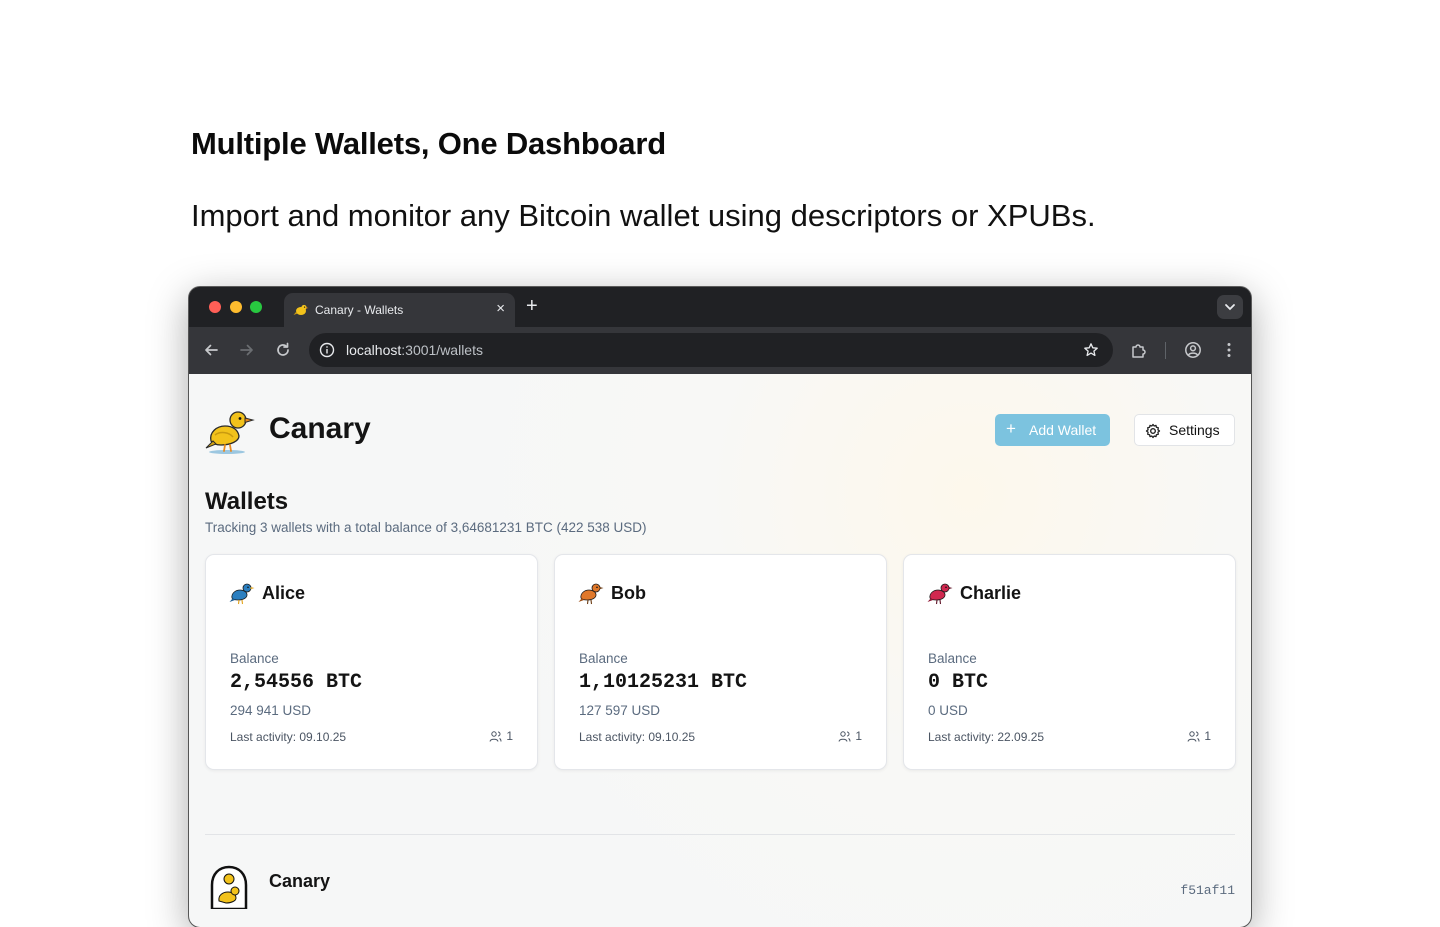 This screenshot has width=1440, height=927. What do you see at coordinates (374, 350) in the screenshot?
I see `address-host: localhost` at bounding box center [374, 350].